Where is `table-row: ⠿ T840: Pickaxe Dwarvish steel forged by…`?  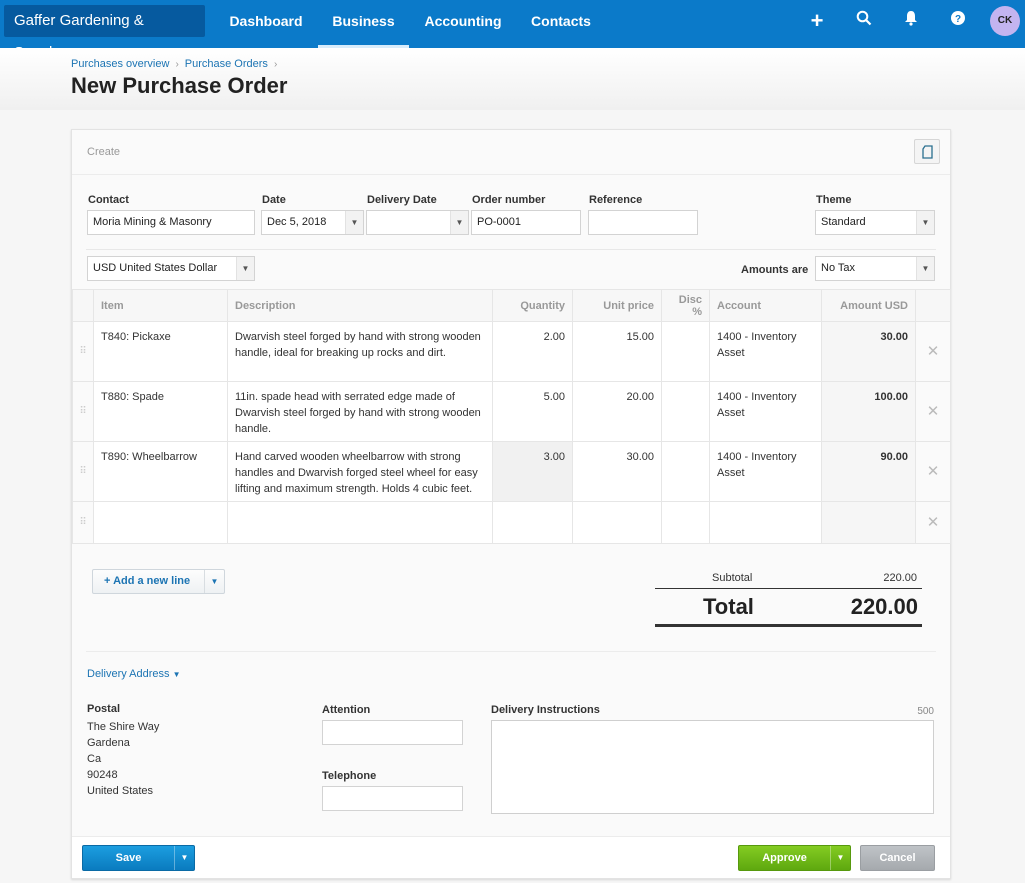
table-row: ⠿ T840: Pickaxe Dwarvish steel forged by… is located at coordinates (511, 351).